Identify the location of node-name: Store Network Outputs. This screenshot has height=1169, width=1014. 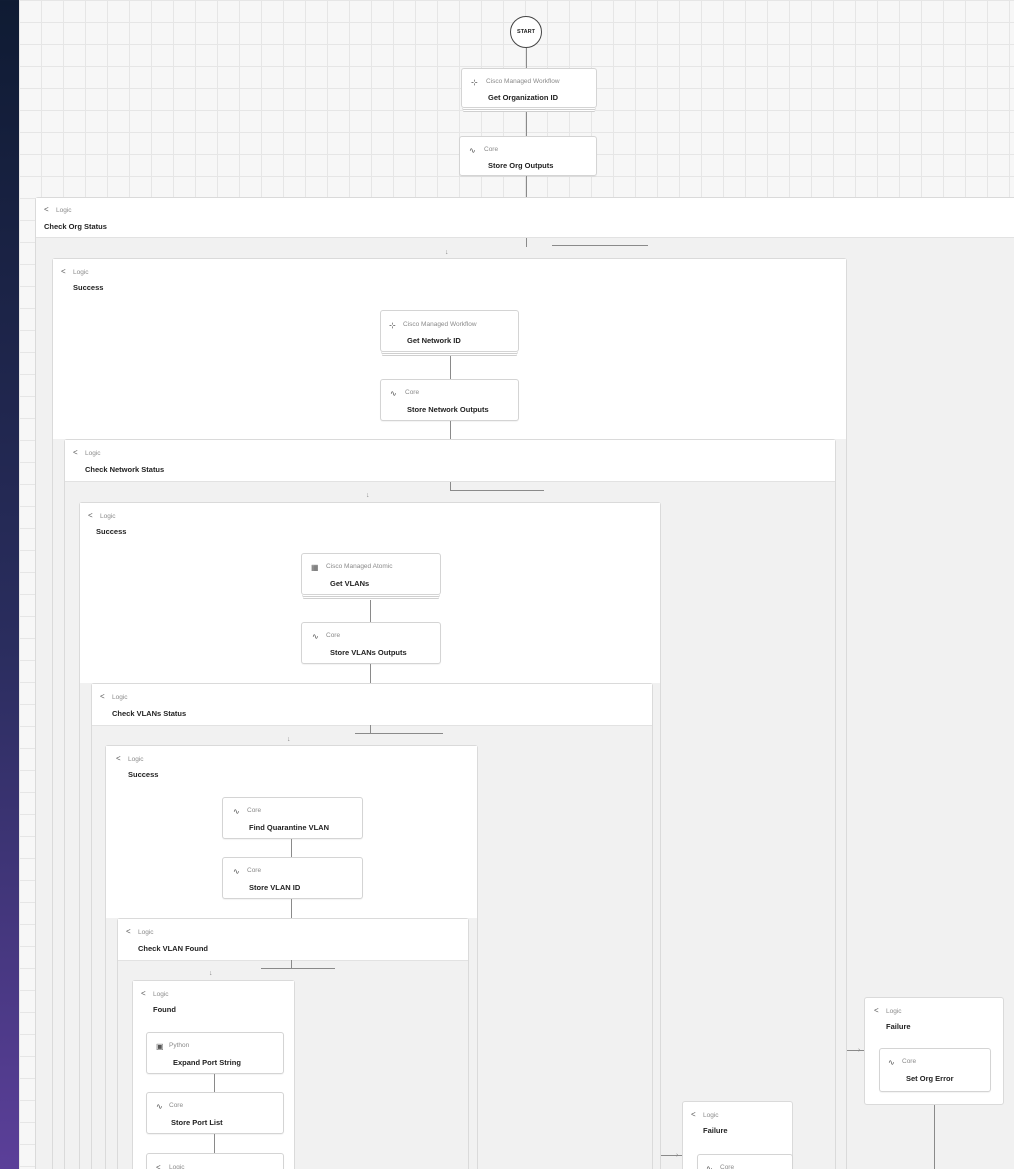
(448, 409).